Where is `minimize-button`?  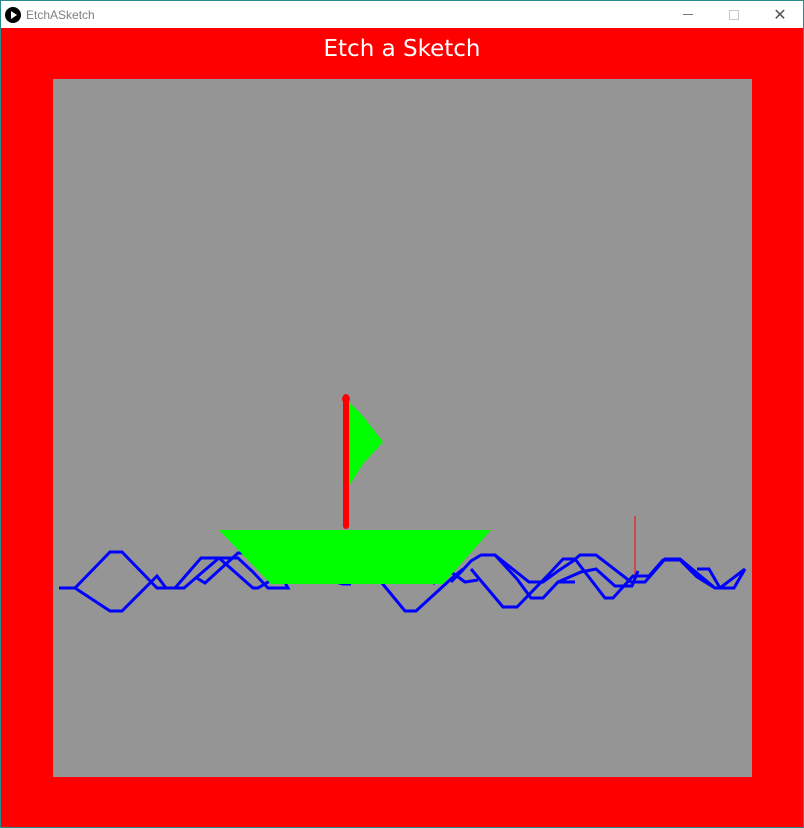
minimize-button is located at coordinates (688, 14).